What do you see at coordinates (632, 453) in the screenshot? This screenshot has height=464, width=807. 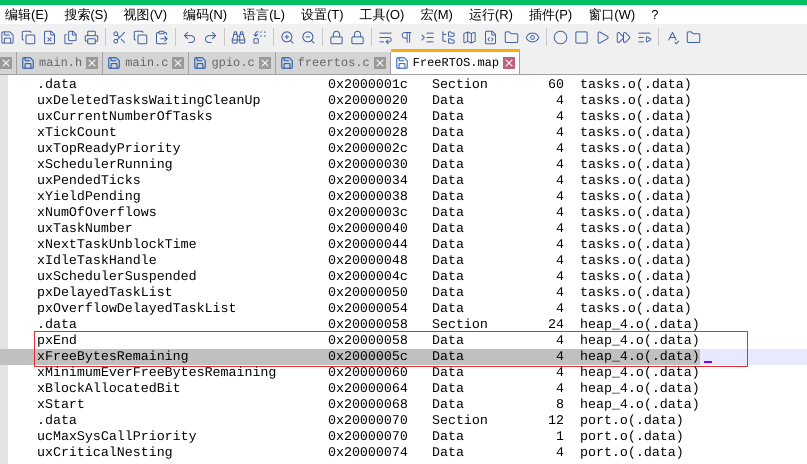 I see `object-file: port.o(.data)` at bounding box center [632, 453].